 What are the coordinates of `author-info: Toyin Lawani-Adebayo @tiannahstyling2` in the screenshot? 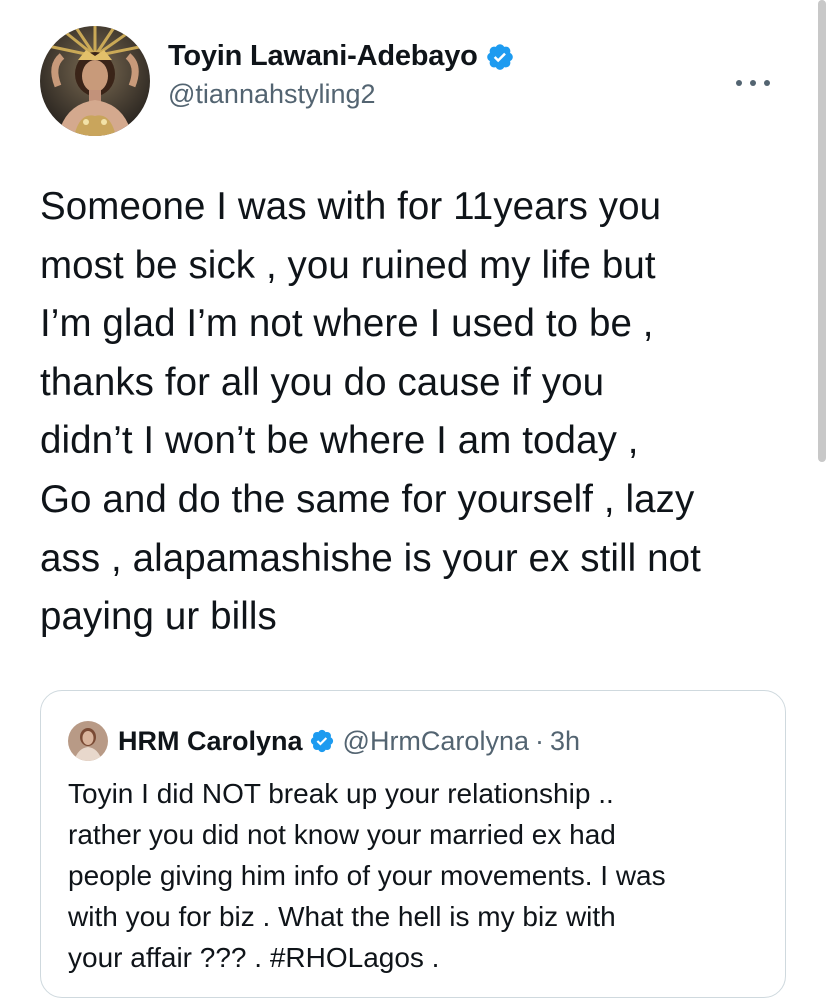 It's located at (341, 75).